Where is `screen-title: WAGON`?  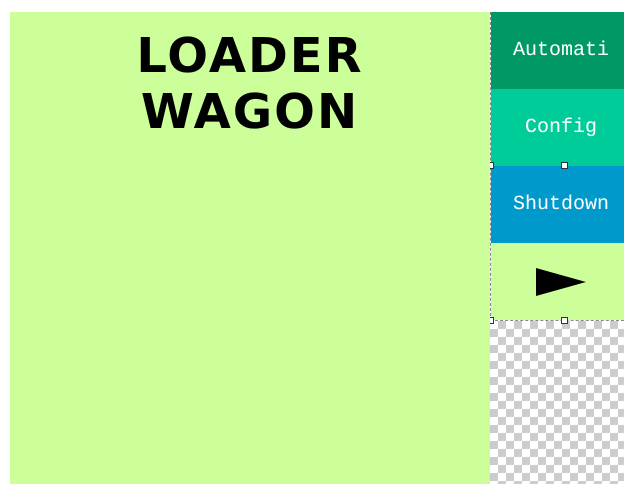
screen-title: WAGON is located at coordinates (250, 112).